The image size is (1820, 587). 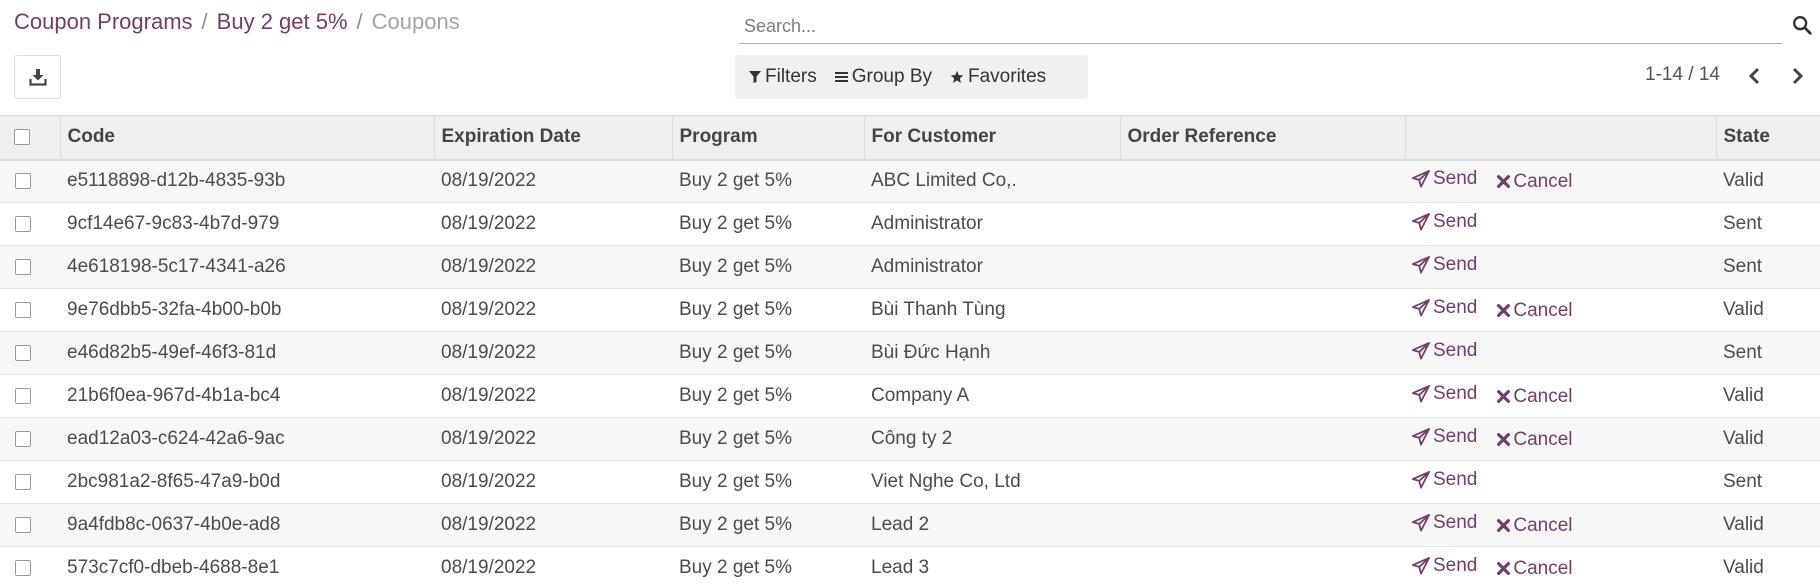 I want to click on pager-value: 1-14 / 14, so click(x=1682, y=75).